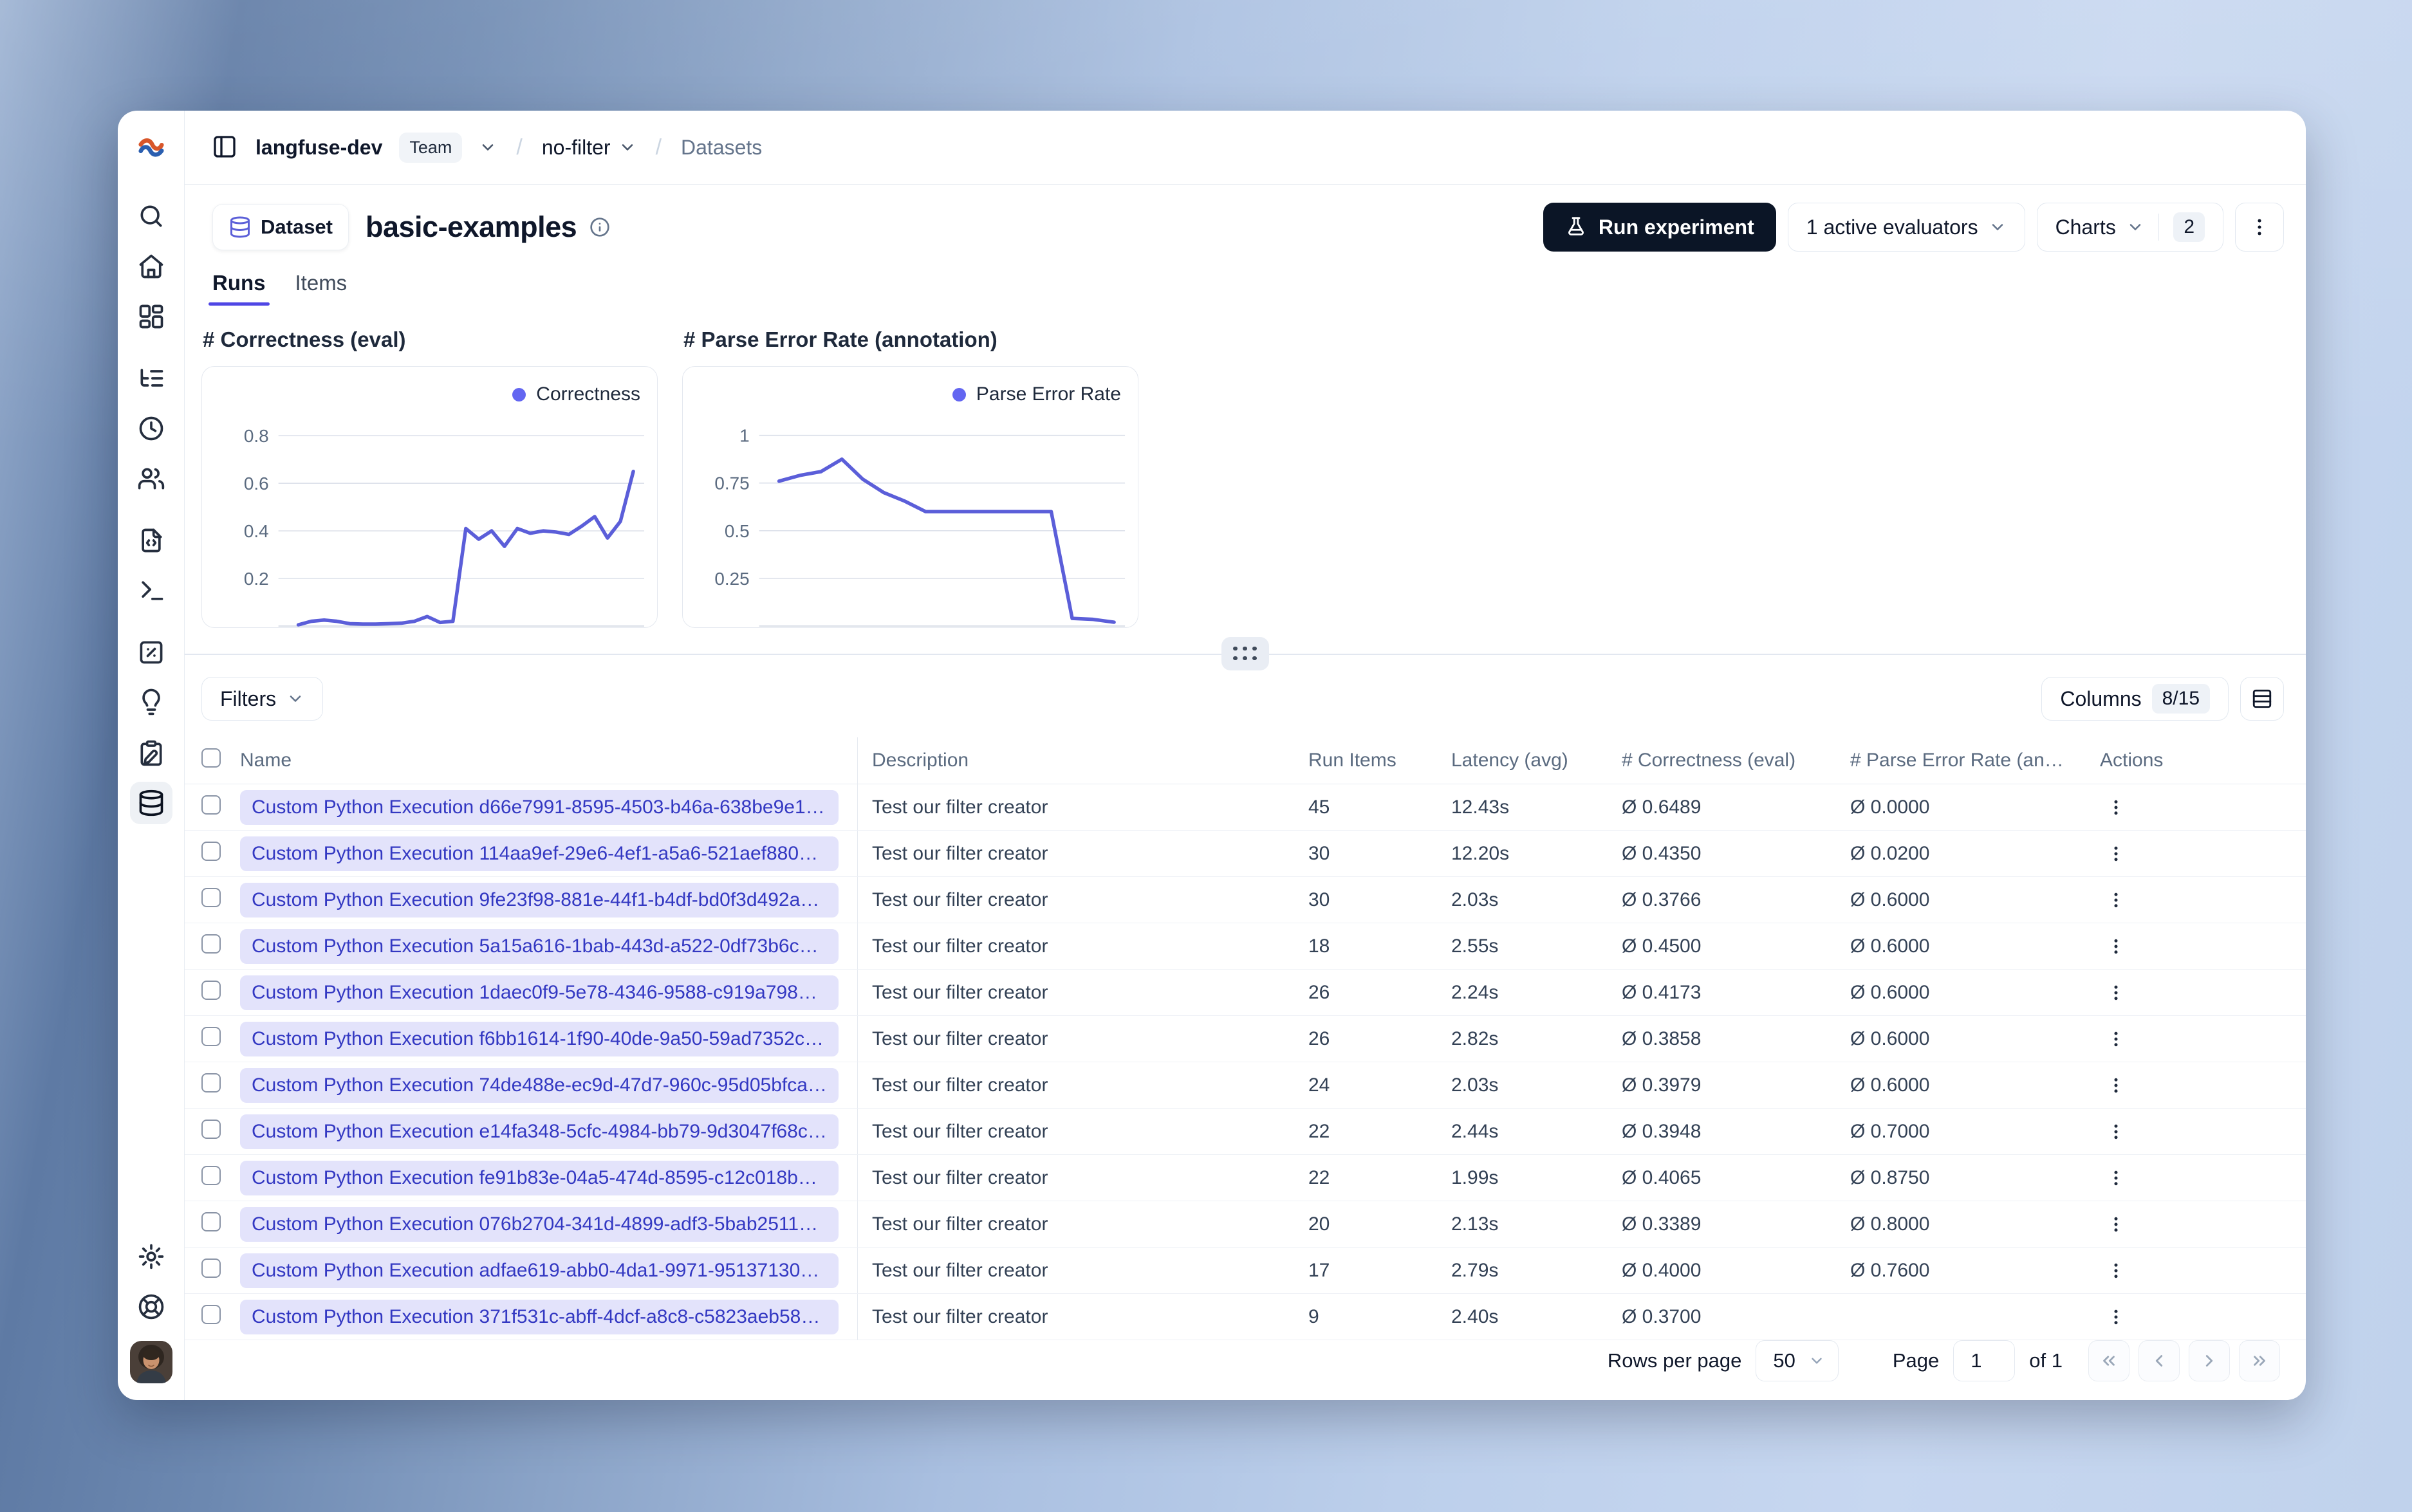 The image size is (2412, 1512). I want to click on info-icon, so click(599, 227).